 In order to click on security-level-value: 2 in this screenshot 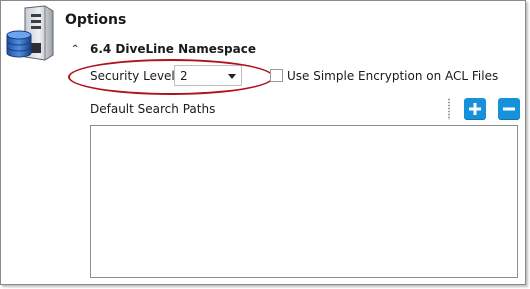, I will do `click(184, 76)`.